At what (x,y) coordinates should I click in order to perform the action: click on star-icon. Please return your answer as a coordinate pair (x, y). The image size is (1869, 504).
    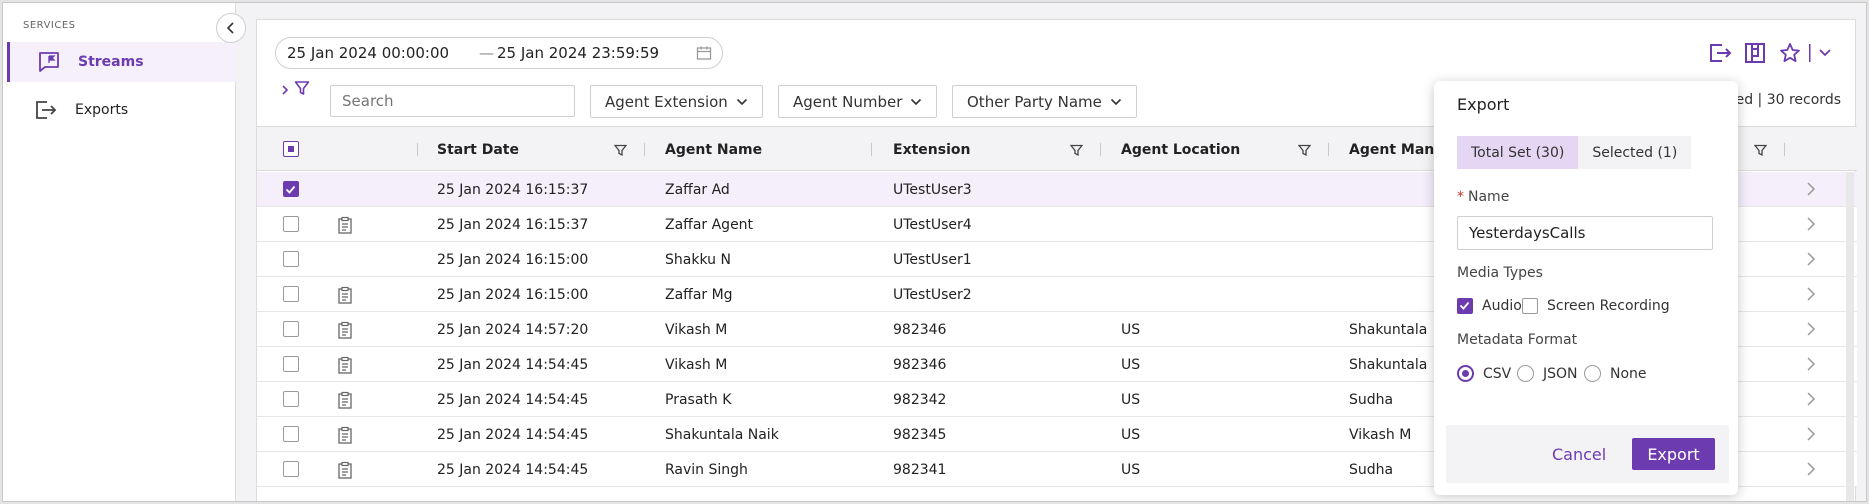
    Looking at the image, I should click on (1790, 53).